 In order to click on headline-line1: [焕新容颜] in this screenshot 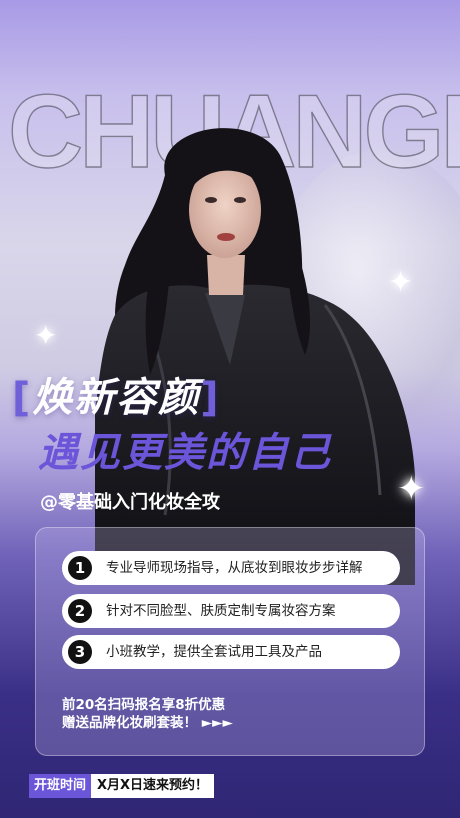, I will do `click(116, 398)`.